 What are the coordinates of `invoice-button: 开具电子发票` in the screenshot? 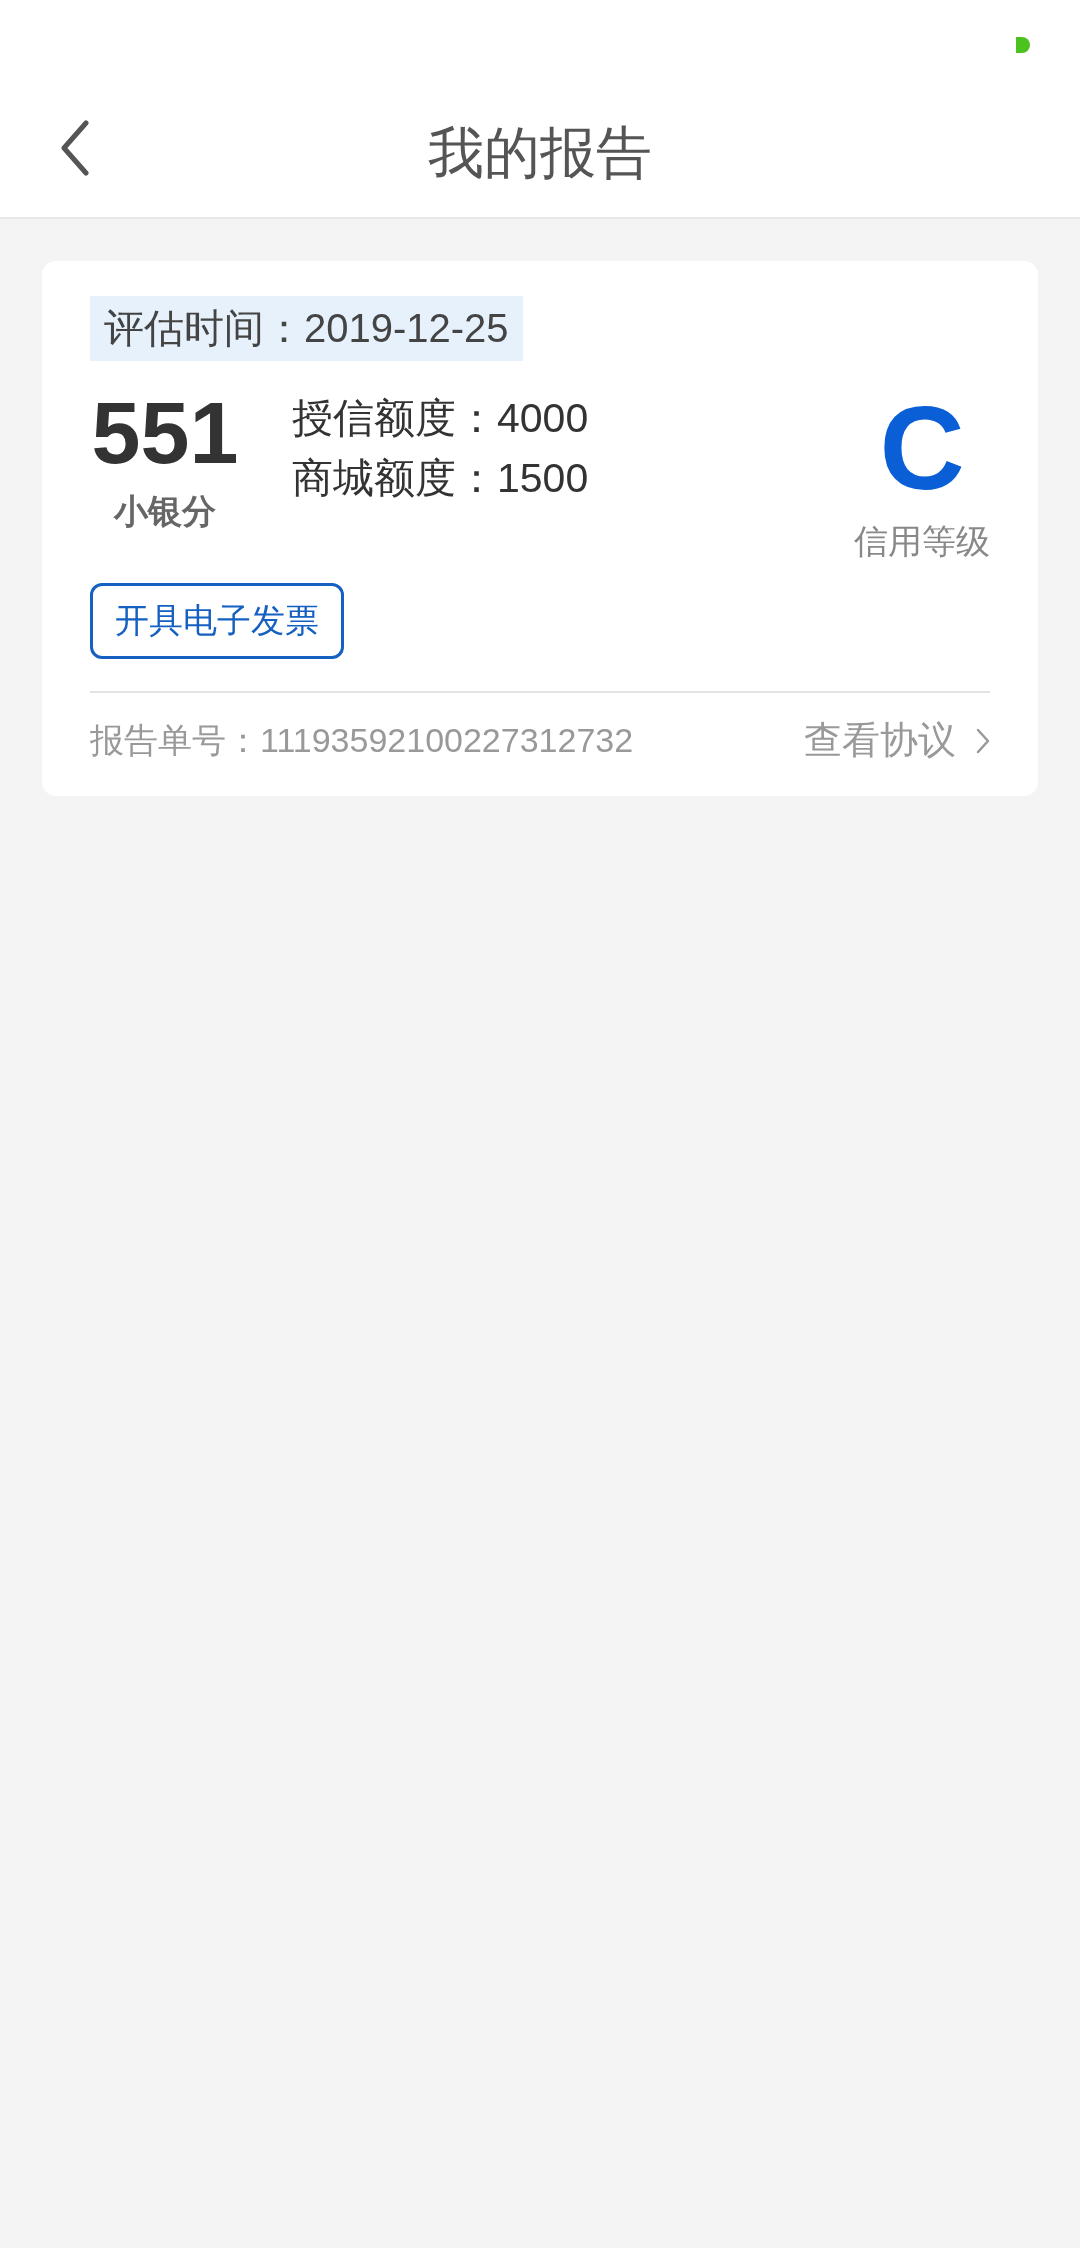 It's located at (217, 621).